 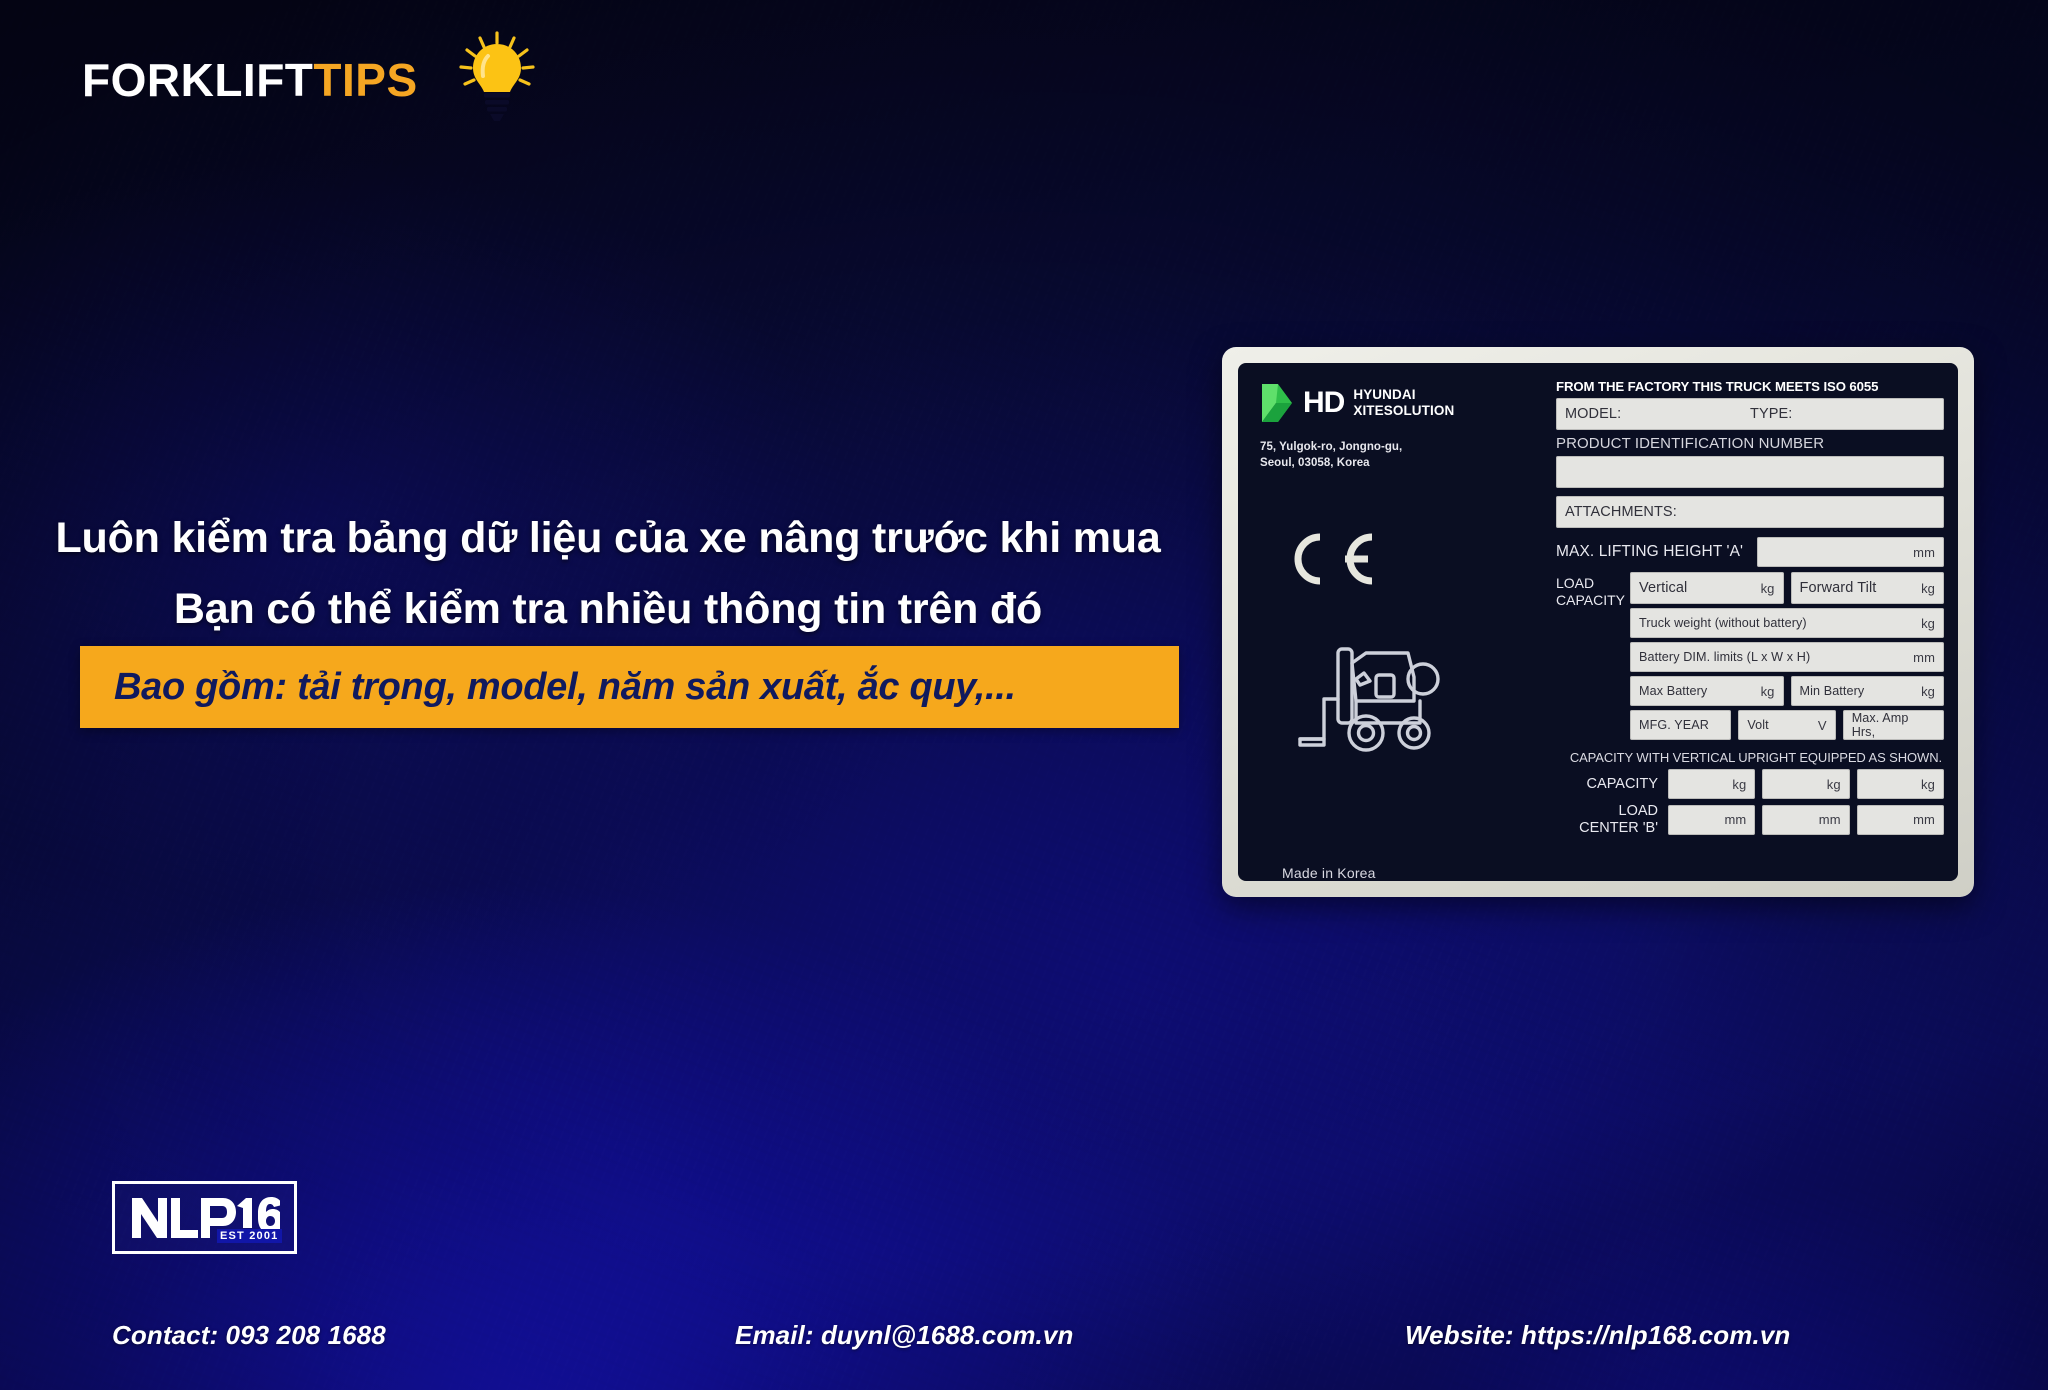 What do you see at coordinates (1712, 784) in the screenshot?
I see `capacity-cell-1: kg` at bounding box center [1712, 784].